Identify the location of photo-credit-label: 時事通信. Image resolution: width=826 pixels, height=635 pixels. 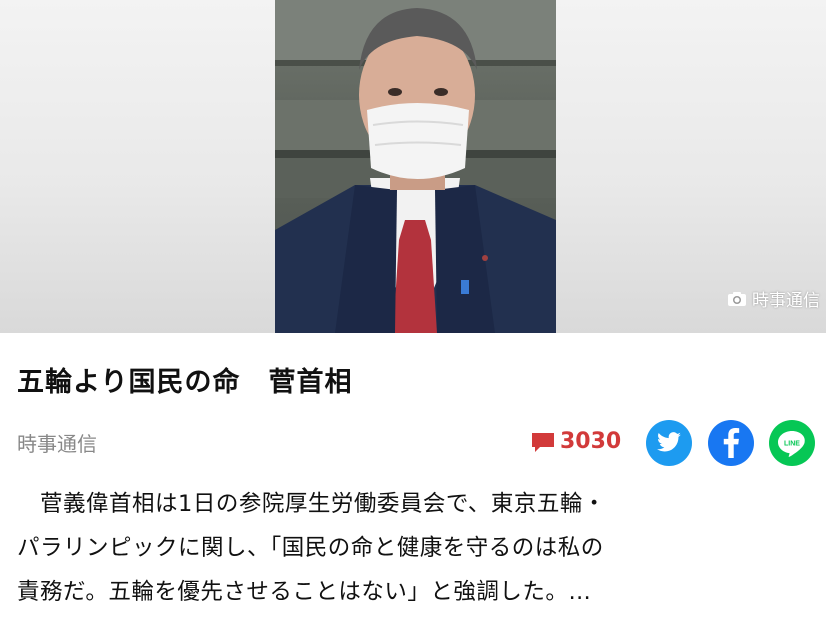
(786, 301).